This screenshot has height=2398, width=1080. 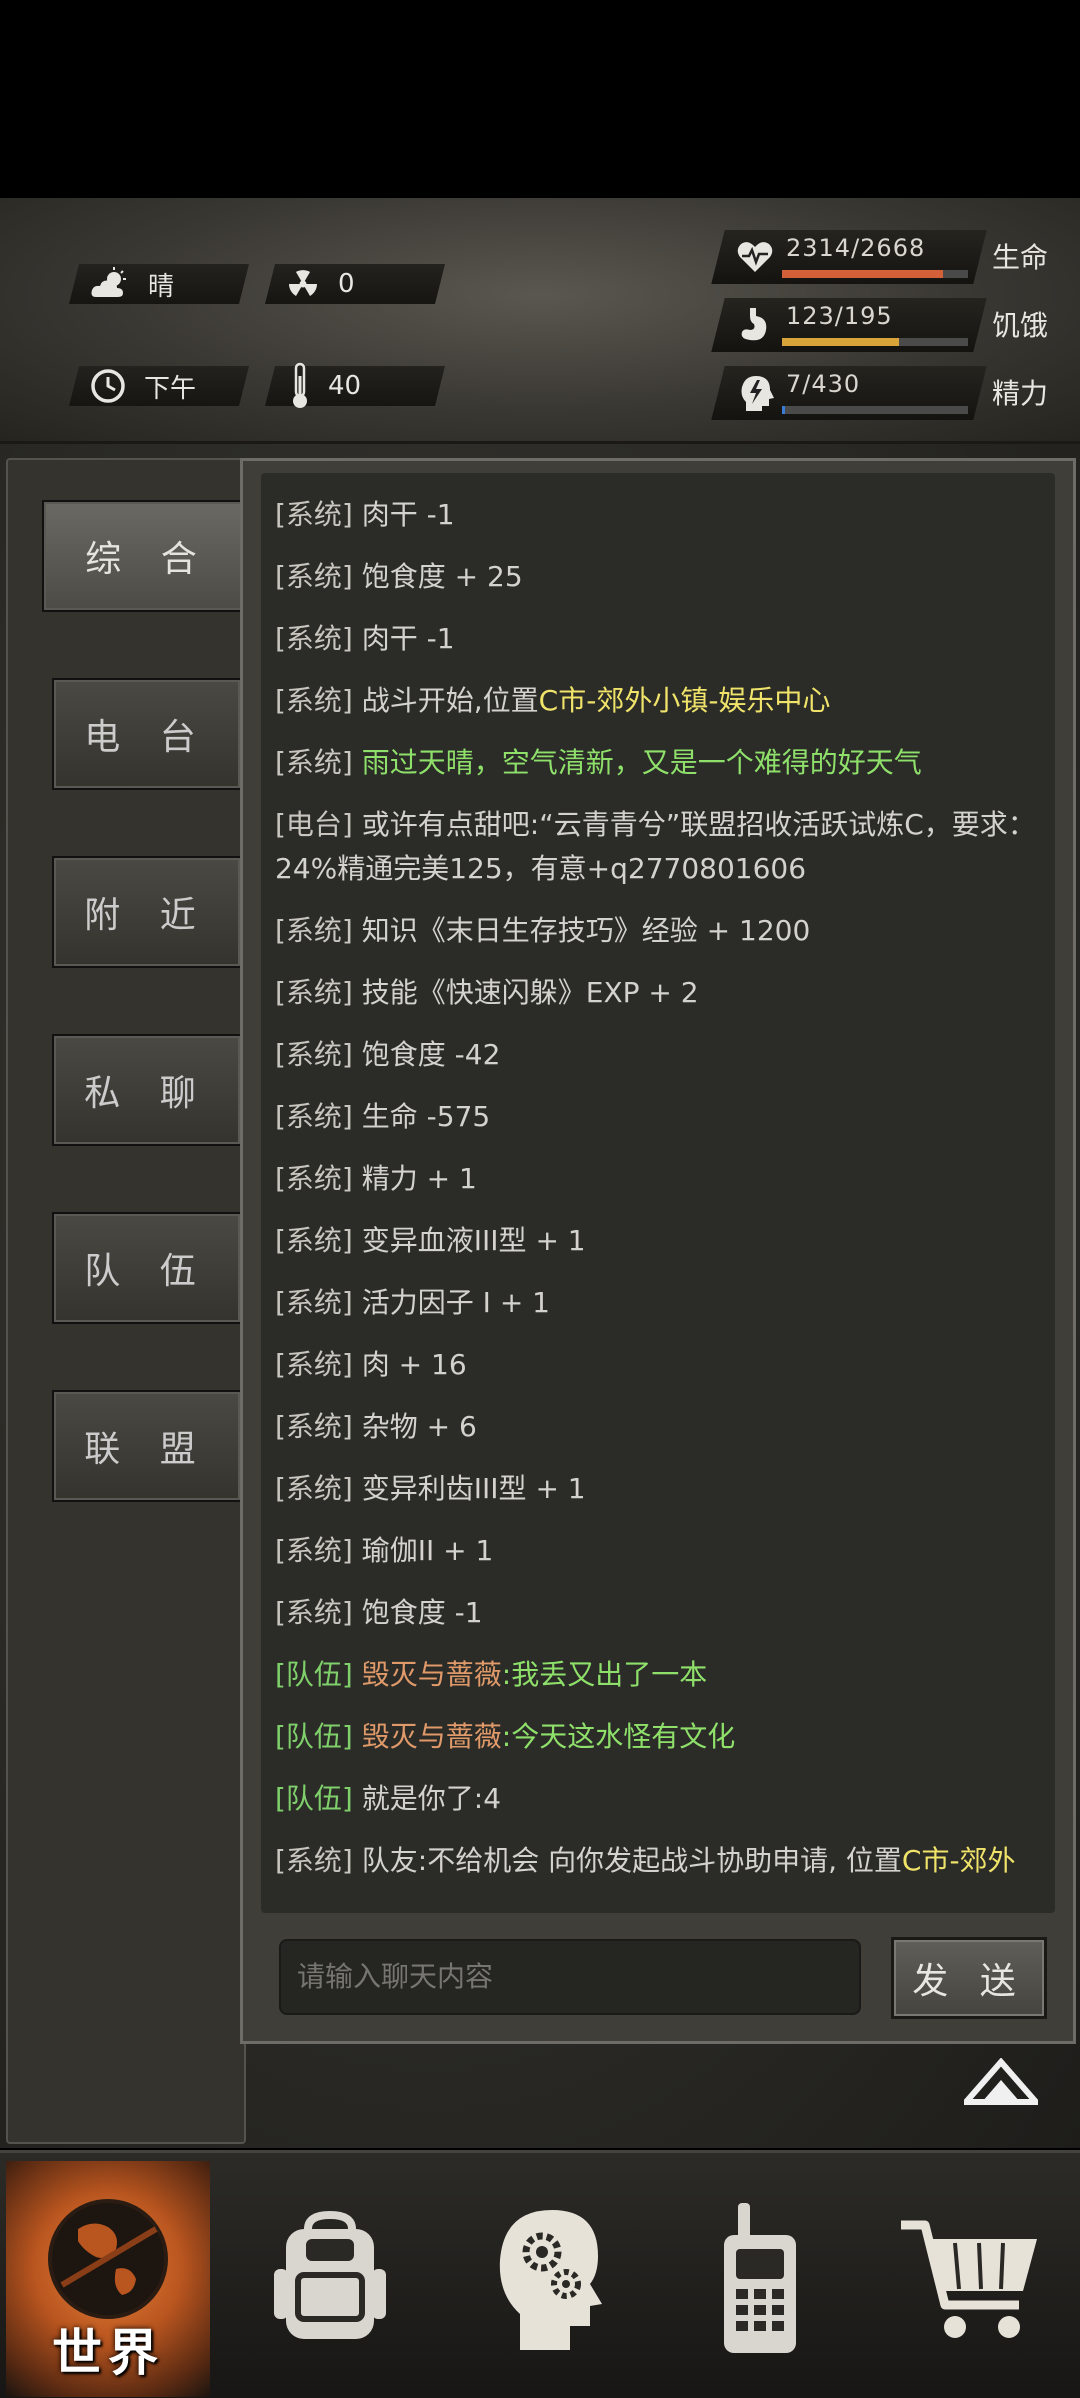 What do you see at coordinates (147, 912) in the screenshot?
I see `tab-nearby: 附 近` at bounding box center [147, 912].